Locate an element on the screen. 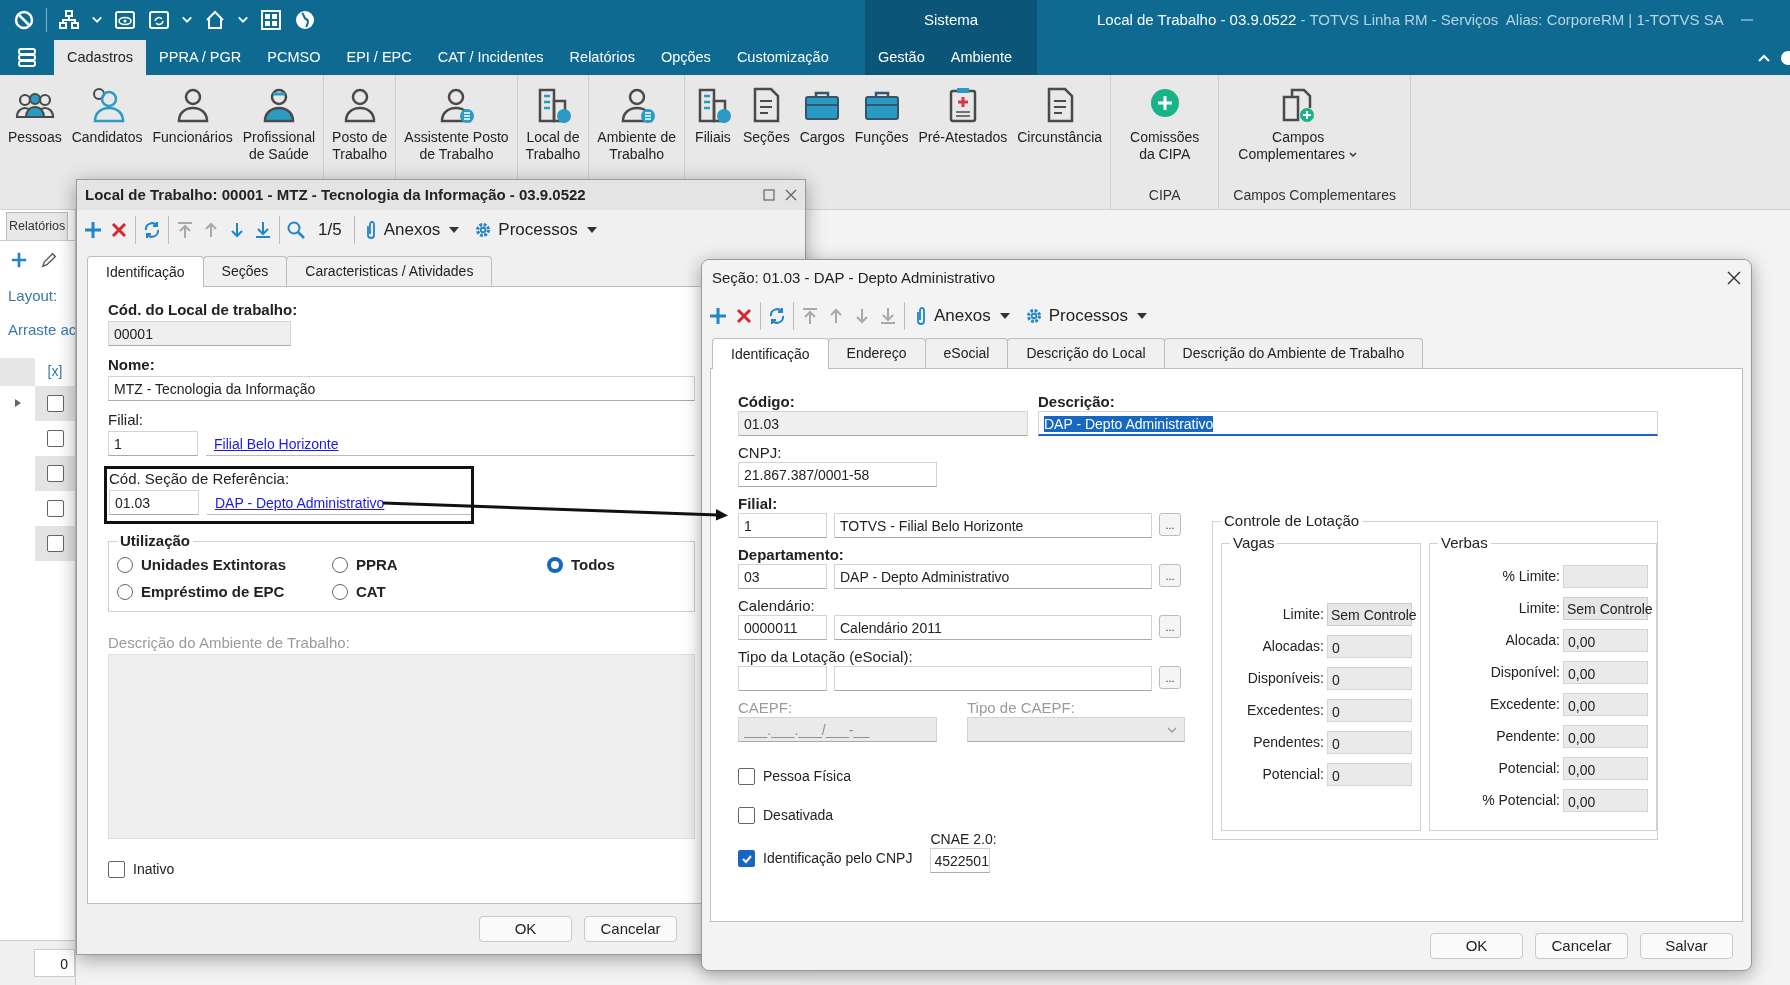 The width and height of the screenshot is (1790, 985). value-field is located at coordinates (1605, 576).